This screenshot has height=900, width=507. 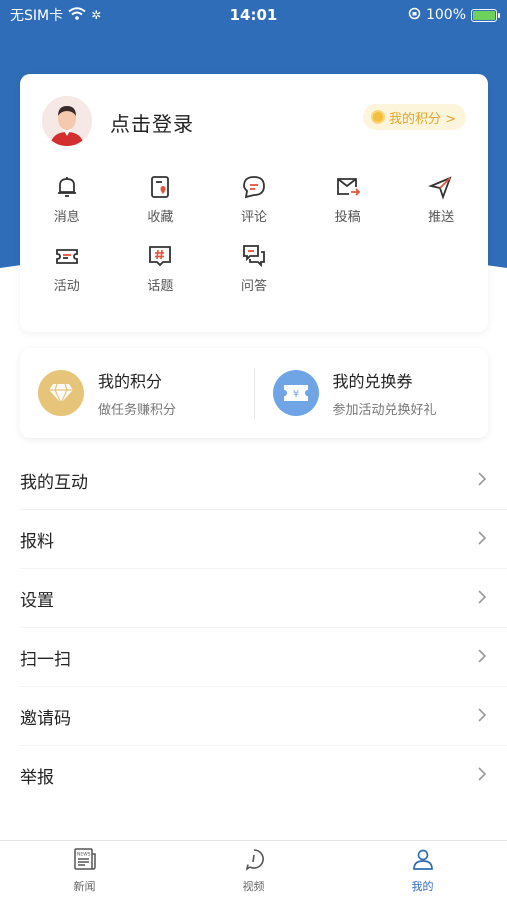 What do you see at coordinates (253, 716) in the screenshot?
I see `list-item-invite-code: 邀请码` at bounding box center [253, 716].